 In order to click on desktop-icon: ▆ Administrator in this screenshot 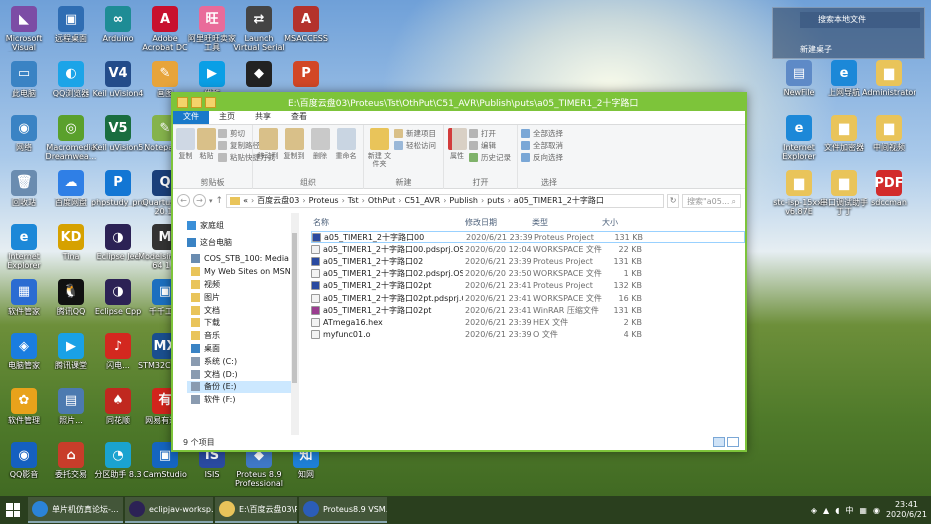, I will do `click(889, 78)`.